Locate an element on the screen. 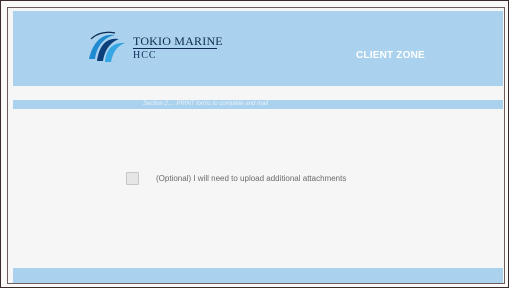 The width and height of the screenshot is (509, 288). logo-text-tokio-marine: TOKIO MARINE is located at coordinates (178, 41).